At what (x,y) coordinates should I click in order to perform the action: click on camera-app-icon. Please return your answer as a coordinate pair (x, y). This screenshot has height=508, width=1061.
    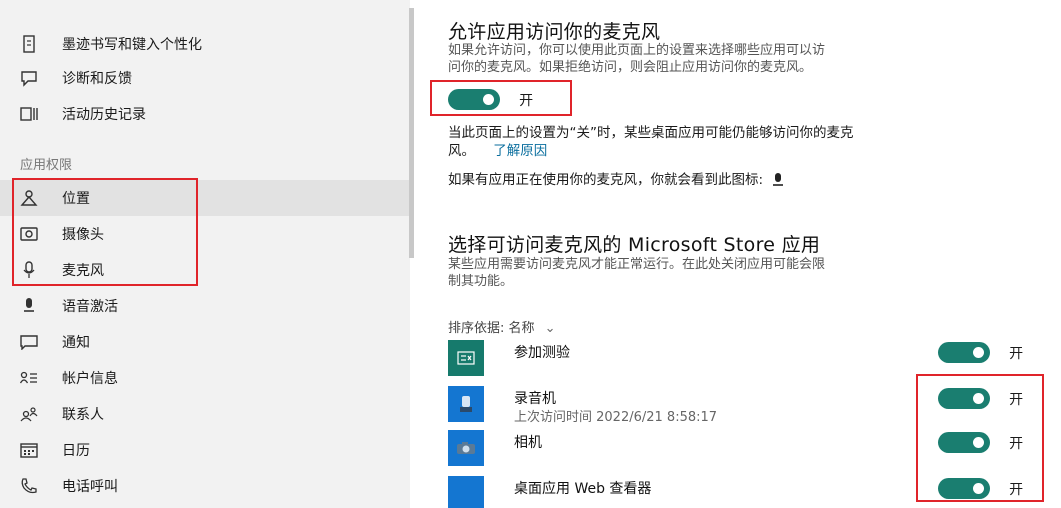
    Looking at the image, I should click on (466, 448).